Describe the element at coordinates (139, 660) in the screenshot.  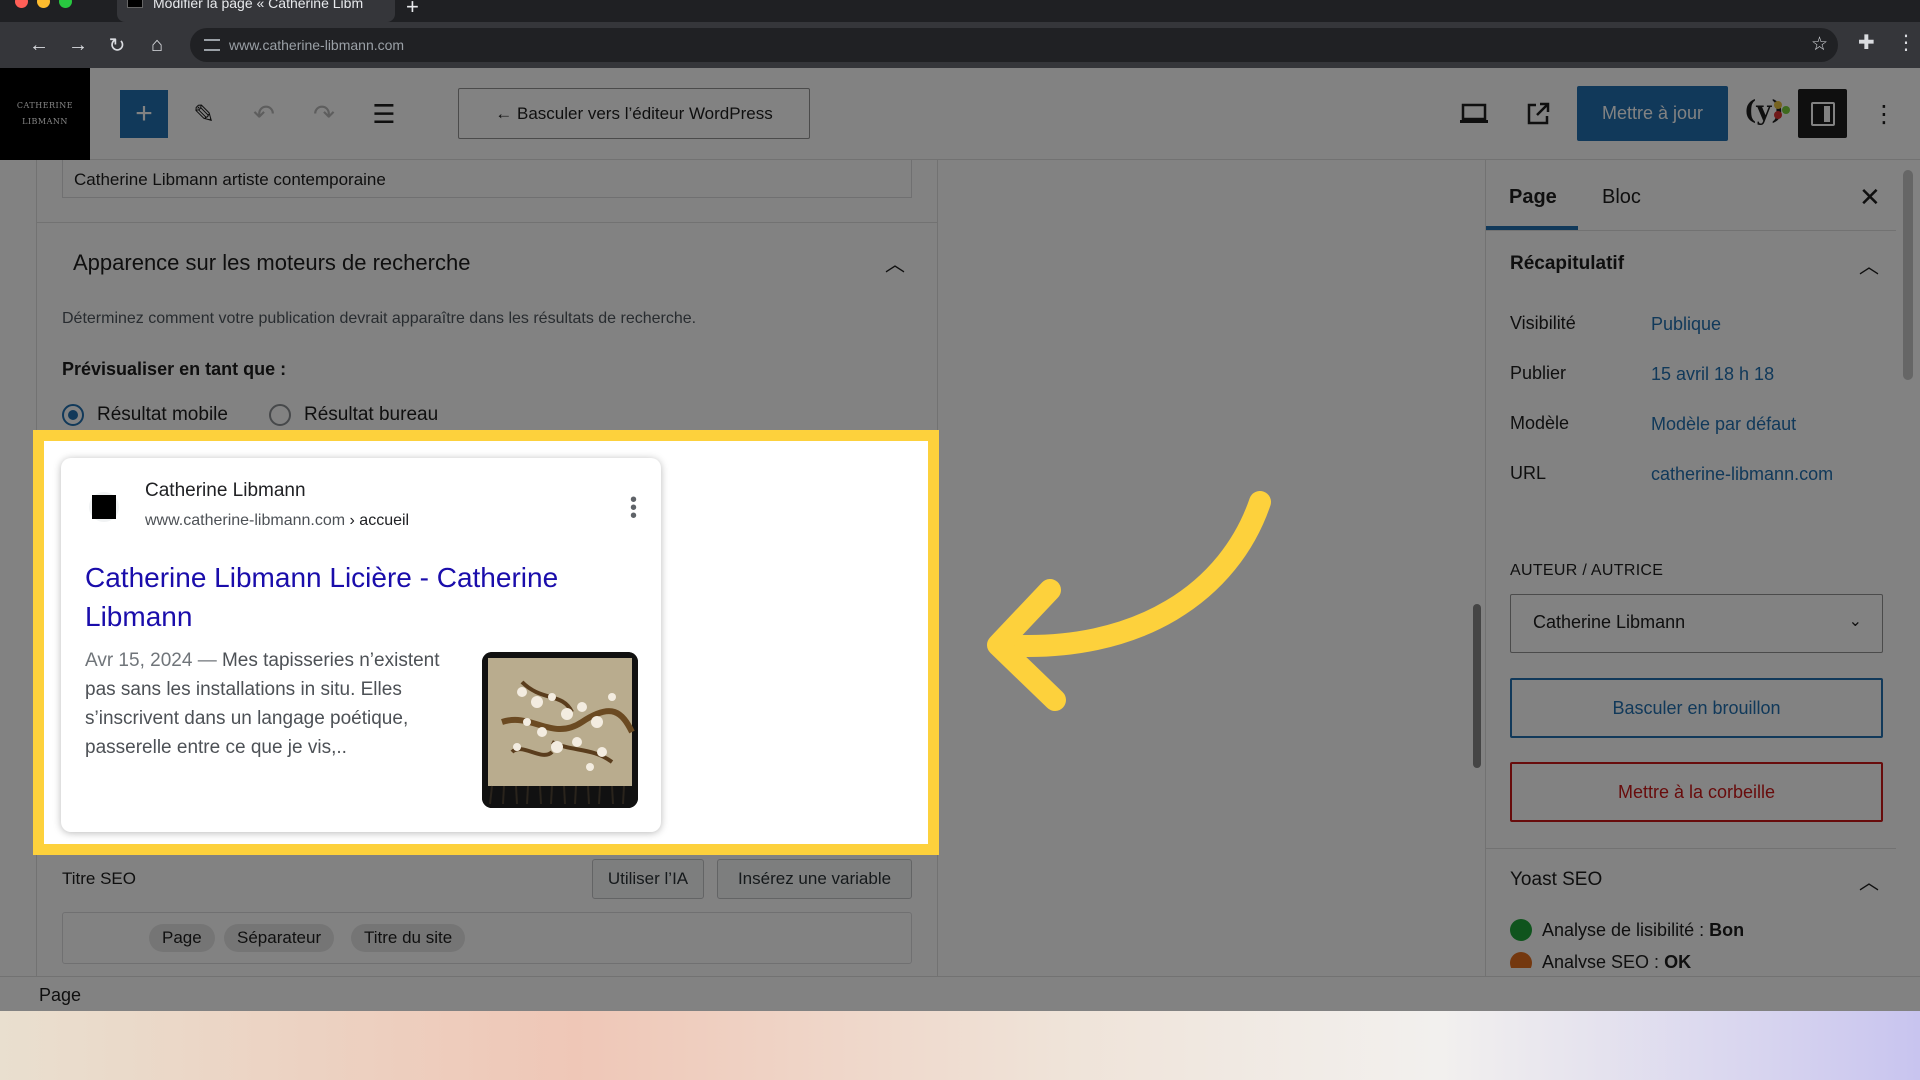
I see `serp-date: Avr 15, 2024` at that location.